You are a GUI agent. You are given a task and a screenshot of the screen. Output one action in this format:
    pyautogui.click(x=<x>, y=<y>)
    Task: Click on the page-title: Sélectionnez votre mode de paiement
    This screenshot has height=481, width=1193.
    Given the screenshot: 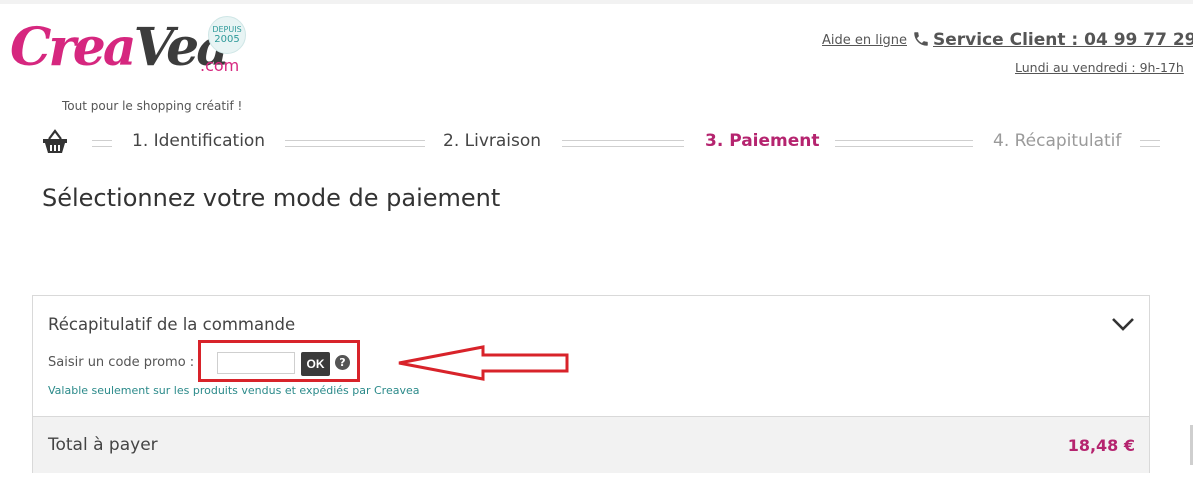 What is the action you would take?
    pyautogui.click(x=271, y=198)
    